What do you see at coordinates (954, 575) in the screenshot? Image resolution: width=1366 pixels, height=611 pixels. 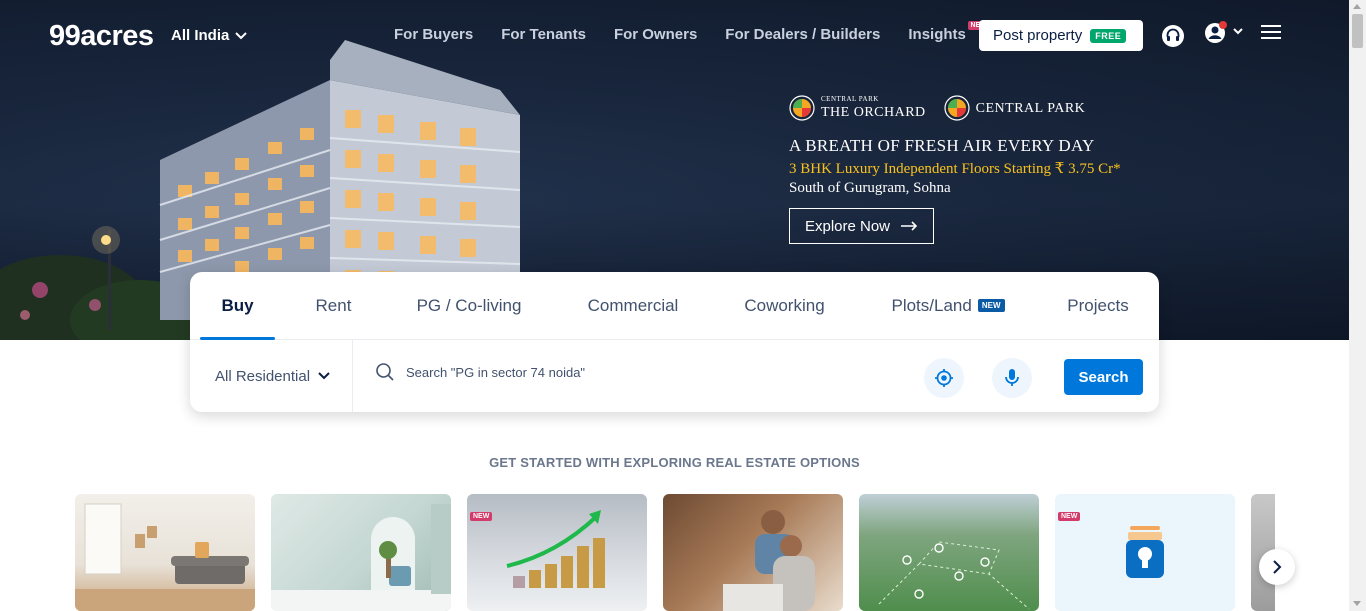 I see `land-plots-image` at bounding box center [954, 575].